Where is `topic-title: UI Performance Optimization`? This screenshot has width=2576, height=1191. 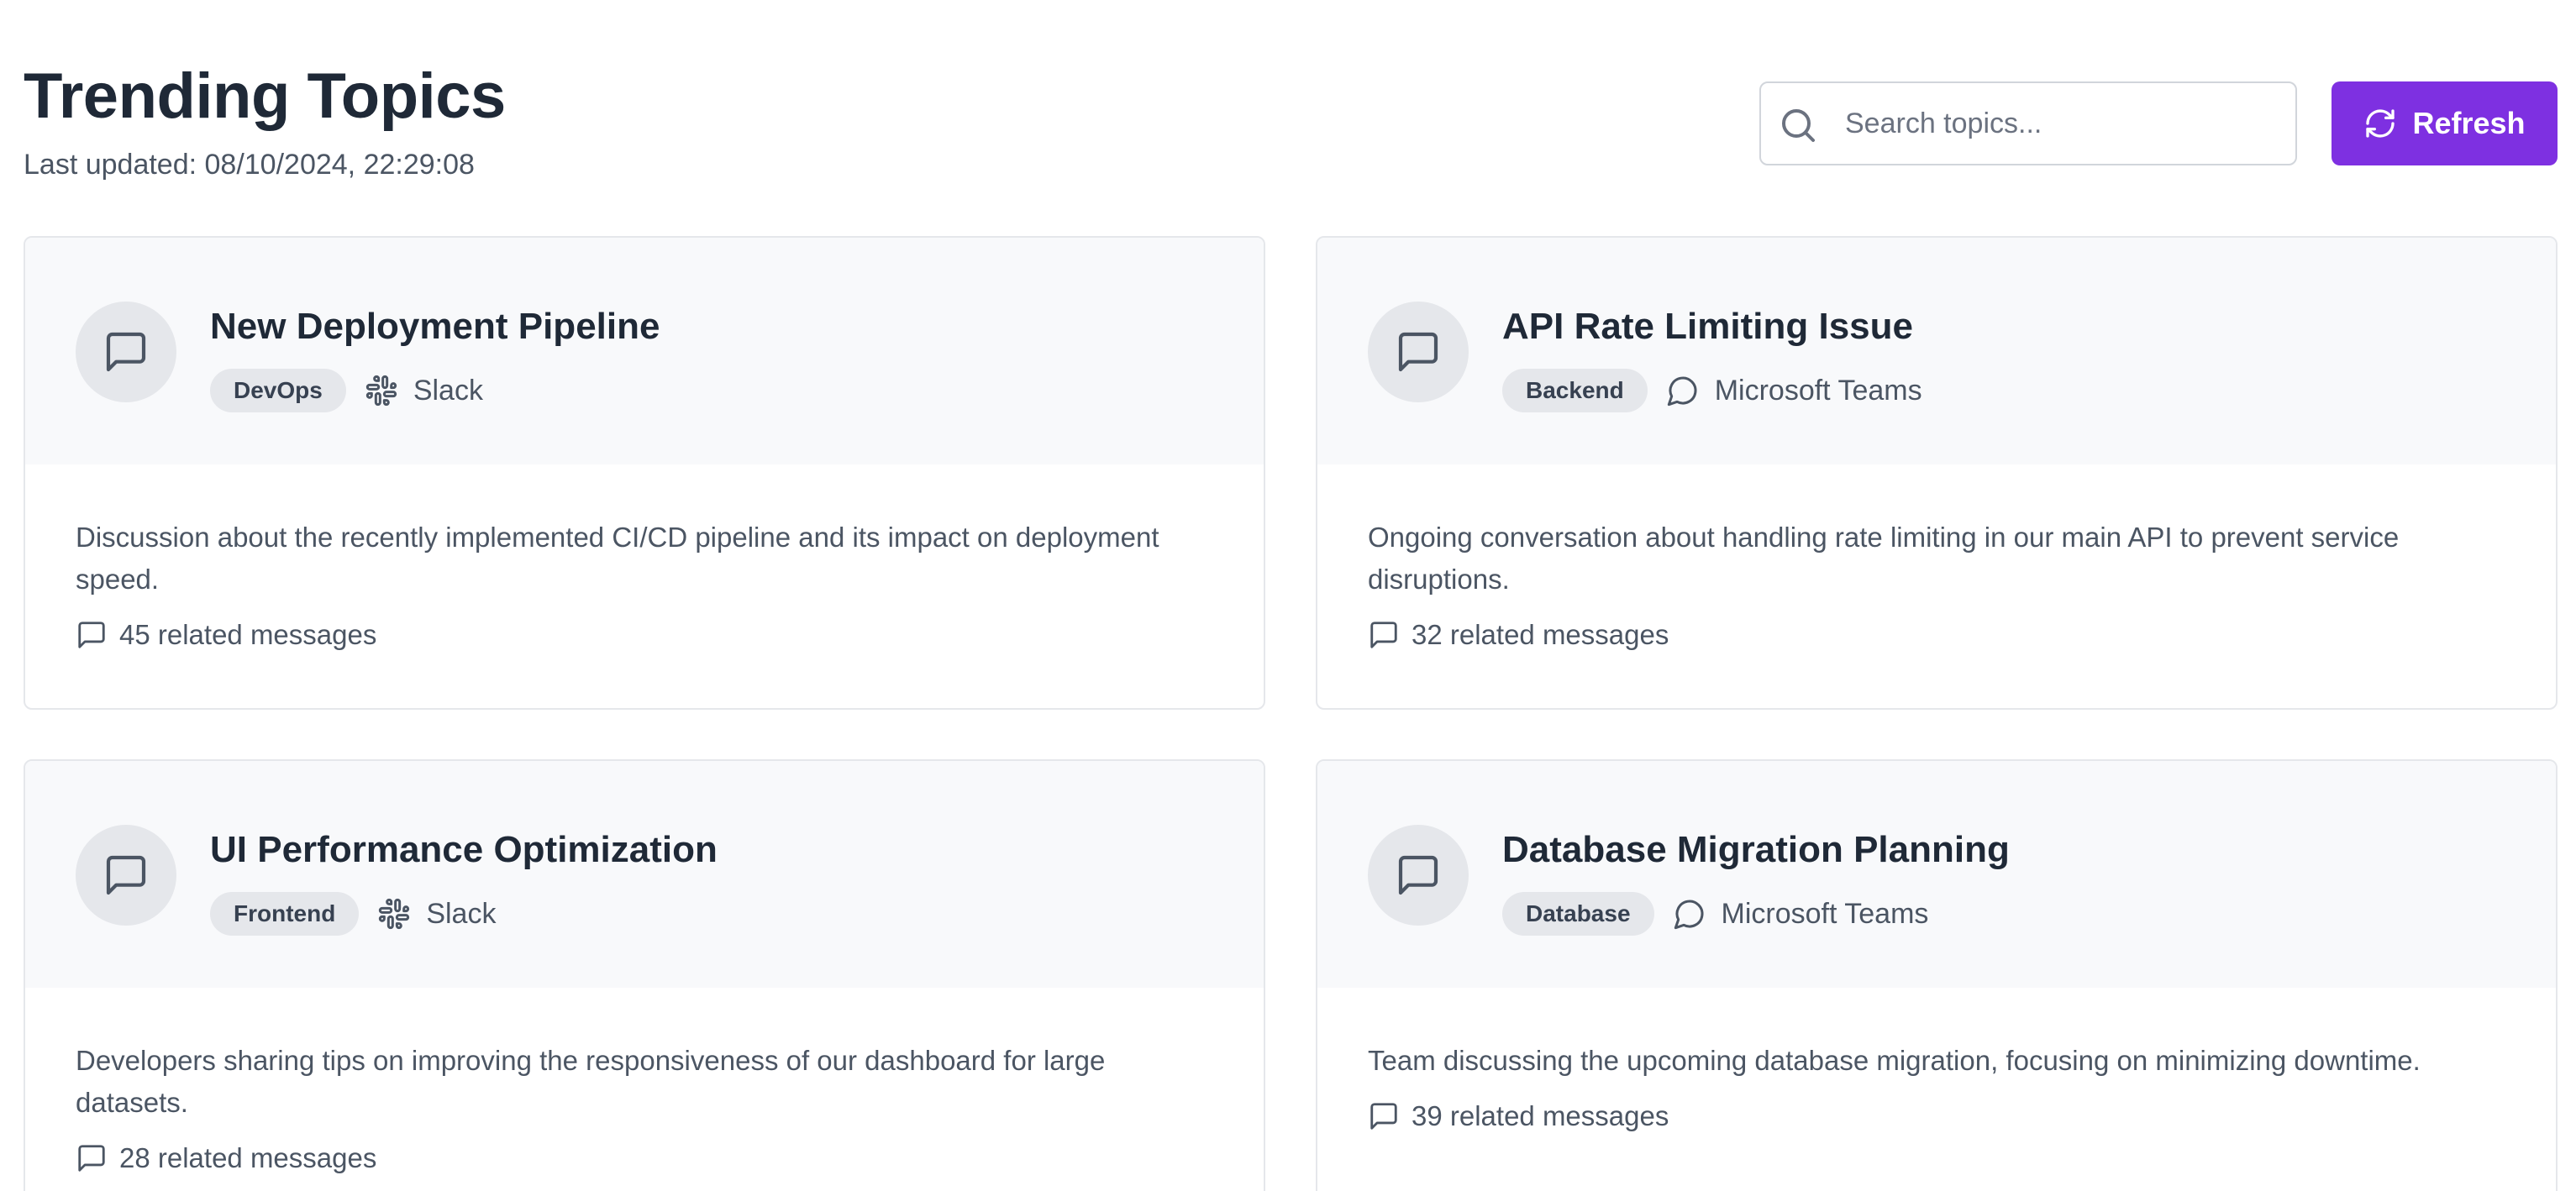 topic-title: UI Performance Optimization is located at coordinates (464, 850).